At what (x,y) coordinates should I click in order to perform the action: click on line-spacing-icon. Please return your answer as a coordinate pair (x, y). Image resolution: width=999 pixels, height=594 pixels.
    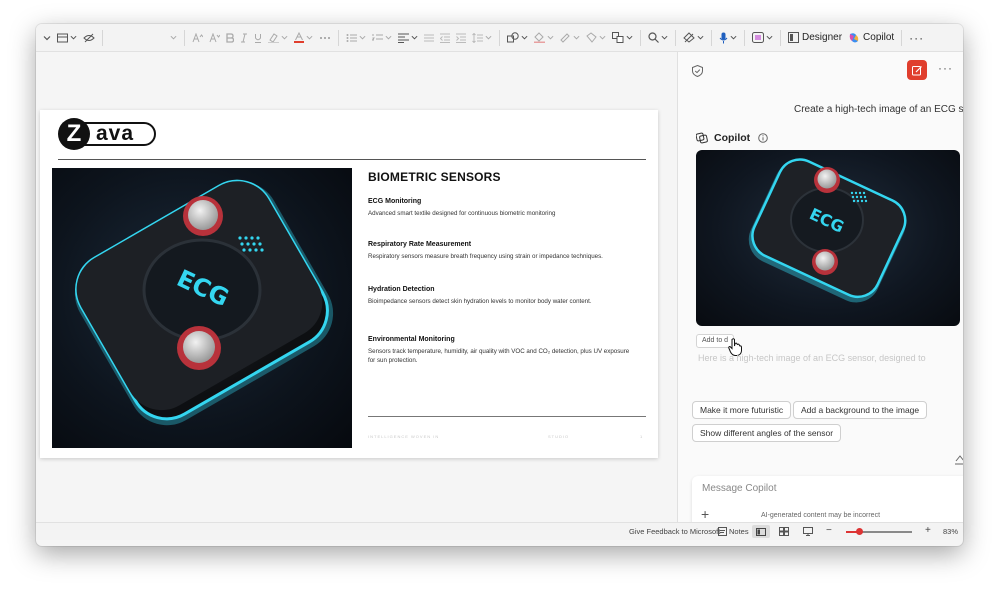
    Looking at the image, I should click on (477, 37).